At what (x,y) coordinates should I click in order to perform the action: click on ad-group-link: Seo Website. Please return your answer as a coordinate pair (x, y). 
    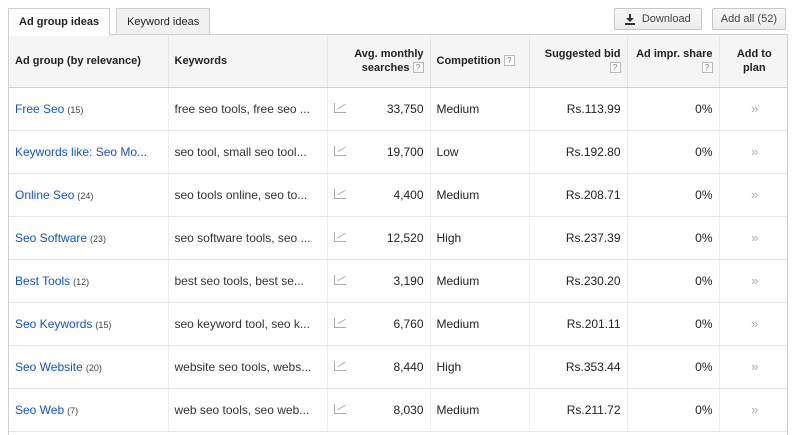
    Looking at the image, I should click on (49, 367).